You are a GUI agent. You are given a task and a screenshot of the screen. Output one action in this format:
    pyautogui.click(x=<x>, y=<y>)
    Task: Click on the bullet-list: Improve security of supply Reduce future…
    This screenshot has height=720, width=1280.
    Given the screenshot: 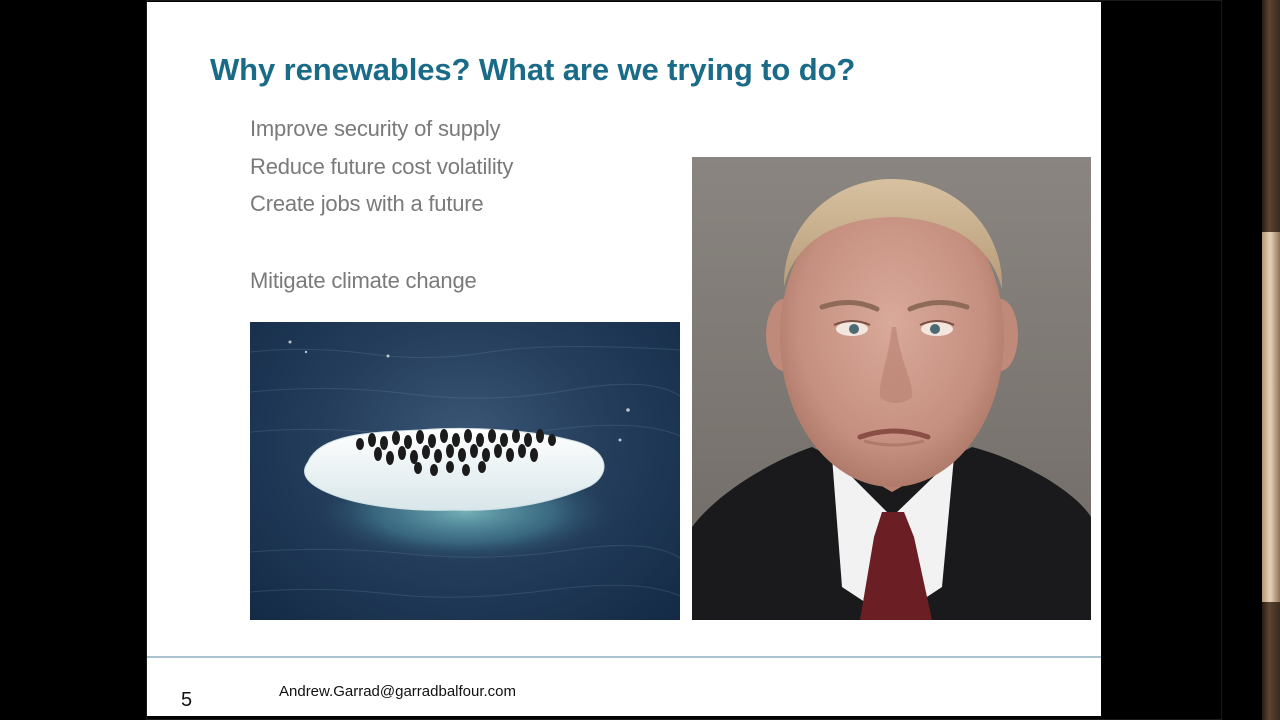 What is the action you would take?
    pyautogui.click(x=381, y=209)
    